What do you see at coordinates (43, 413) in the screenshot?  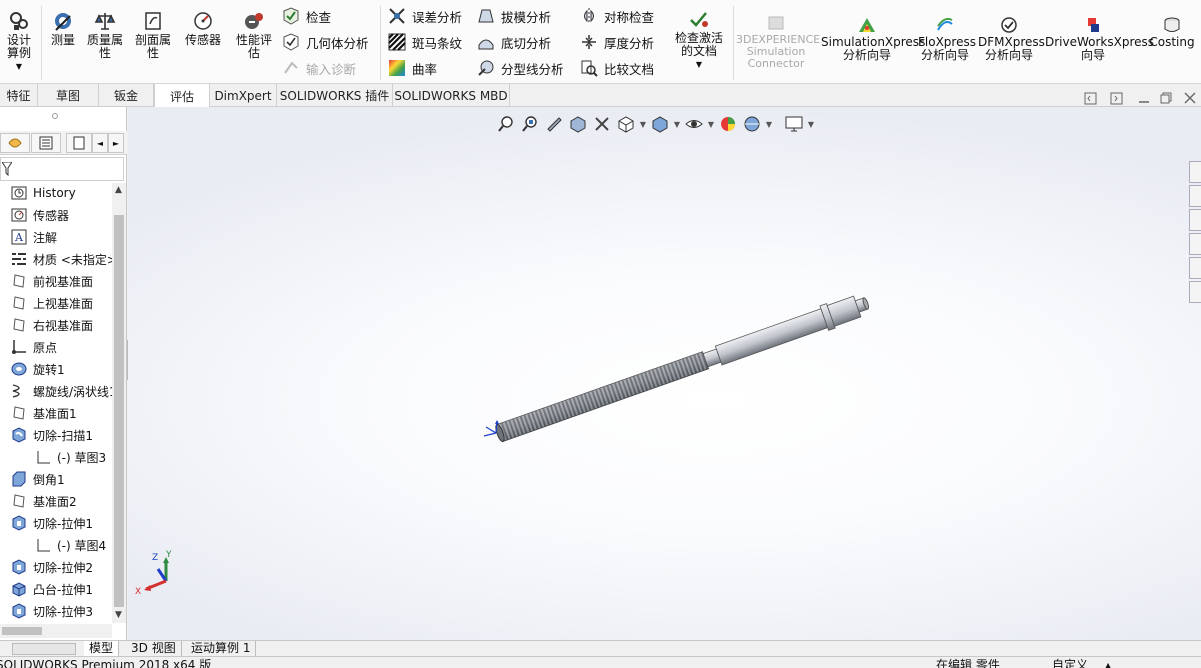 I see `tree-item: 基准面1` at bounding box center [43, 413].